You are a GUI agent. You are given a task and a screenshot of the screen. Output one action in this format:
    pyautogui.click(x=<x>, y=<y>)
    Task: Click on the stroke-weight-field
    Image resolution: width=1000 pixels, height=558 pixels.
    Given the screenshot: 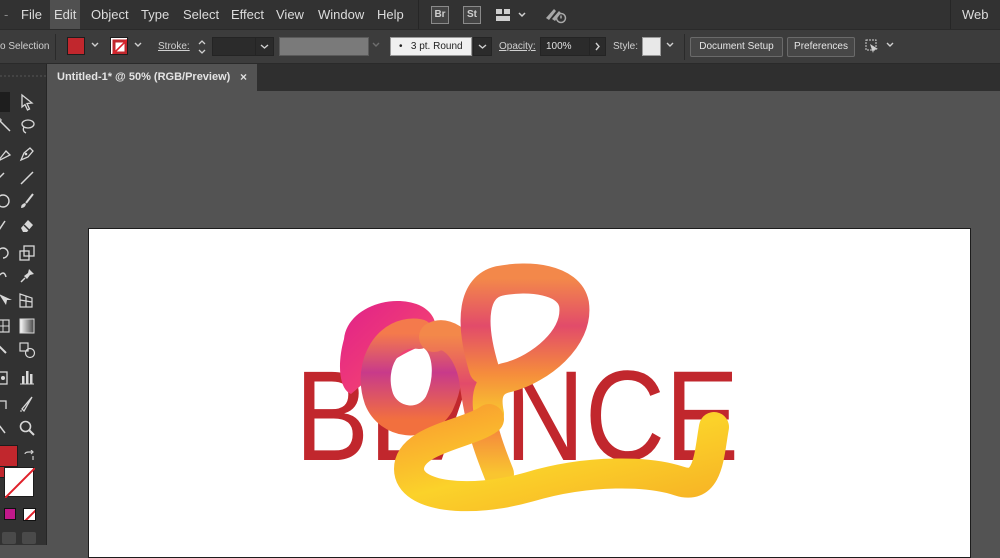 What is the action you would take?
    pyautogui.click(x=234, y=46)
    